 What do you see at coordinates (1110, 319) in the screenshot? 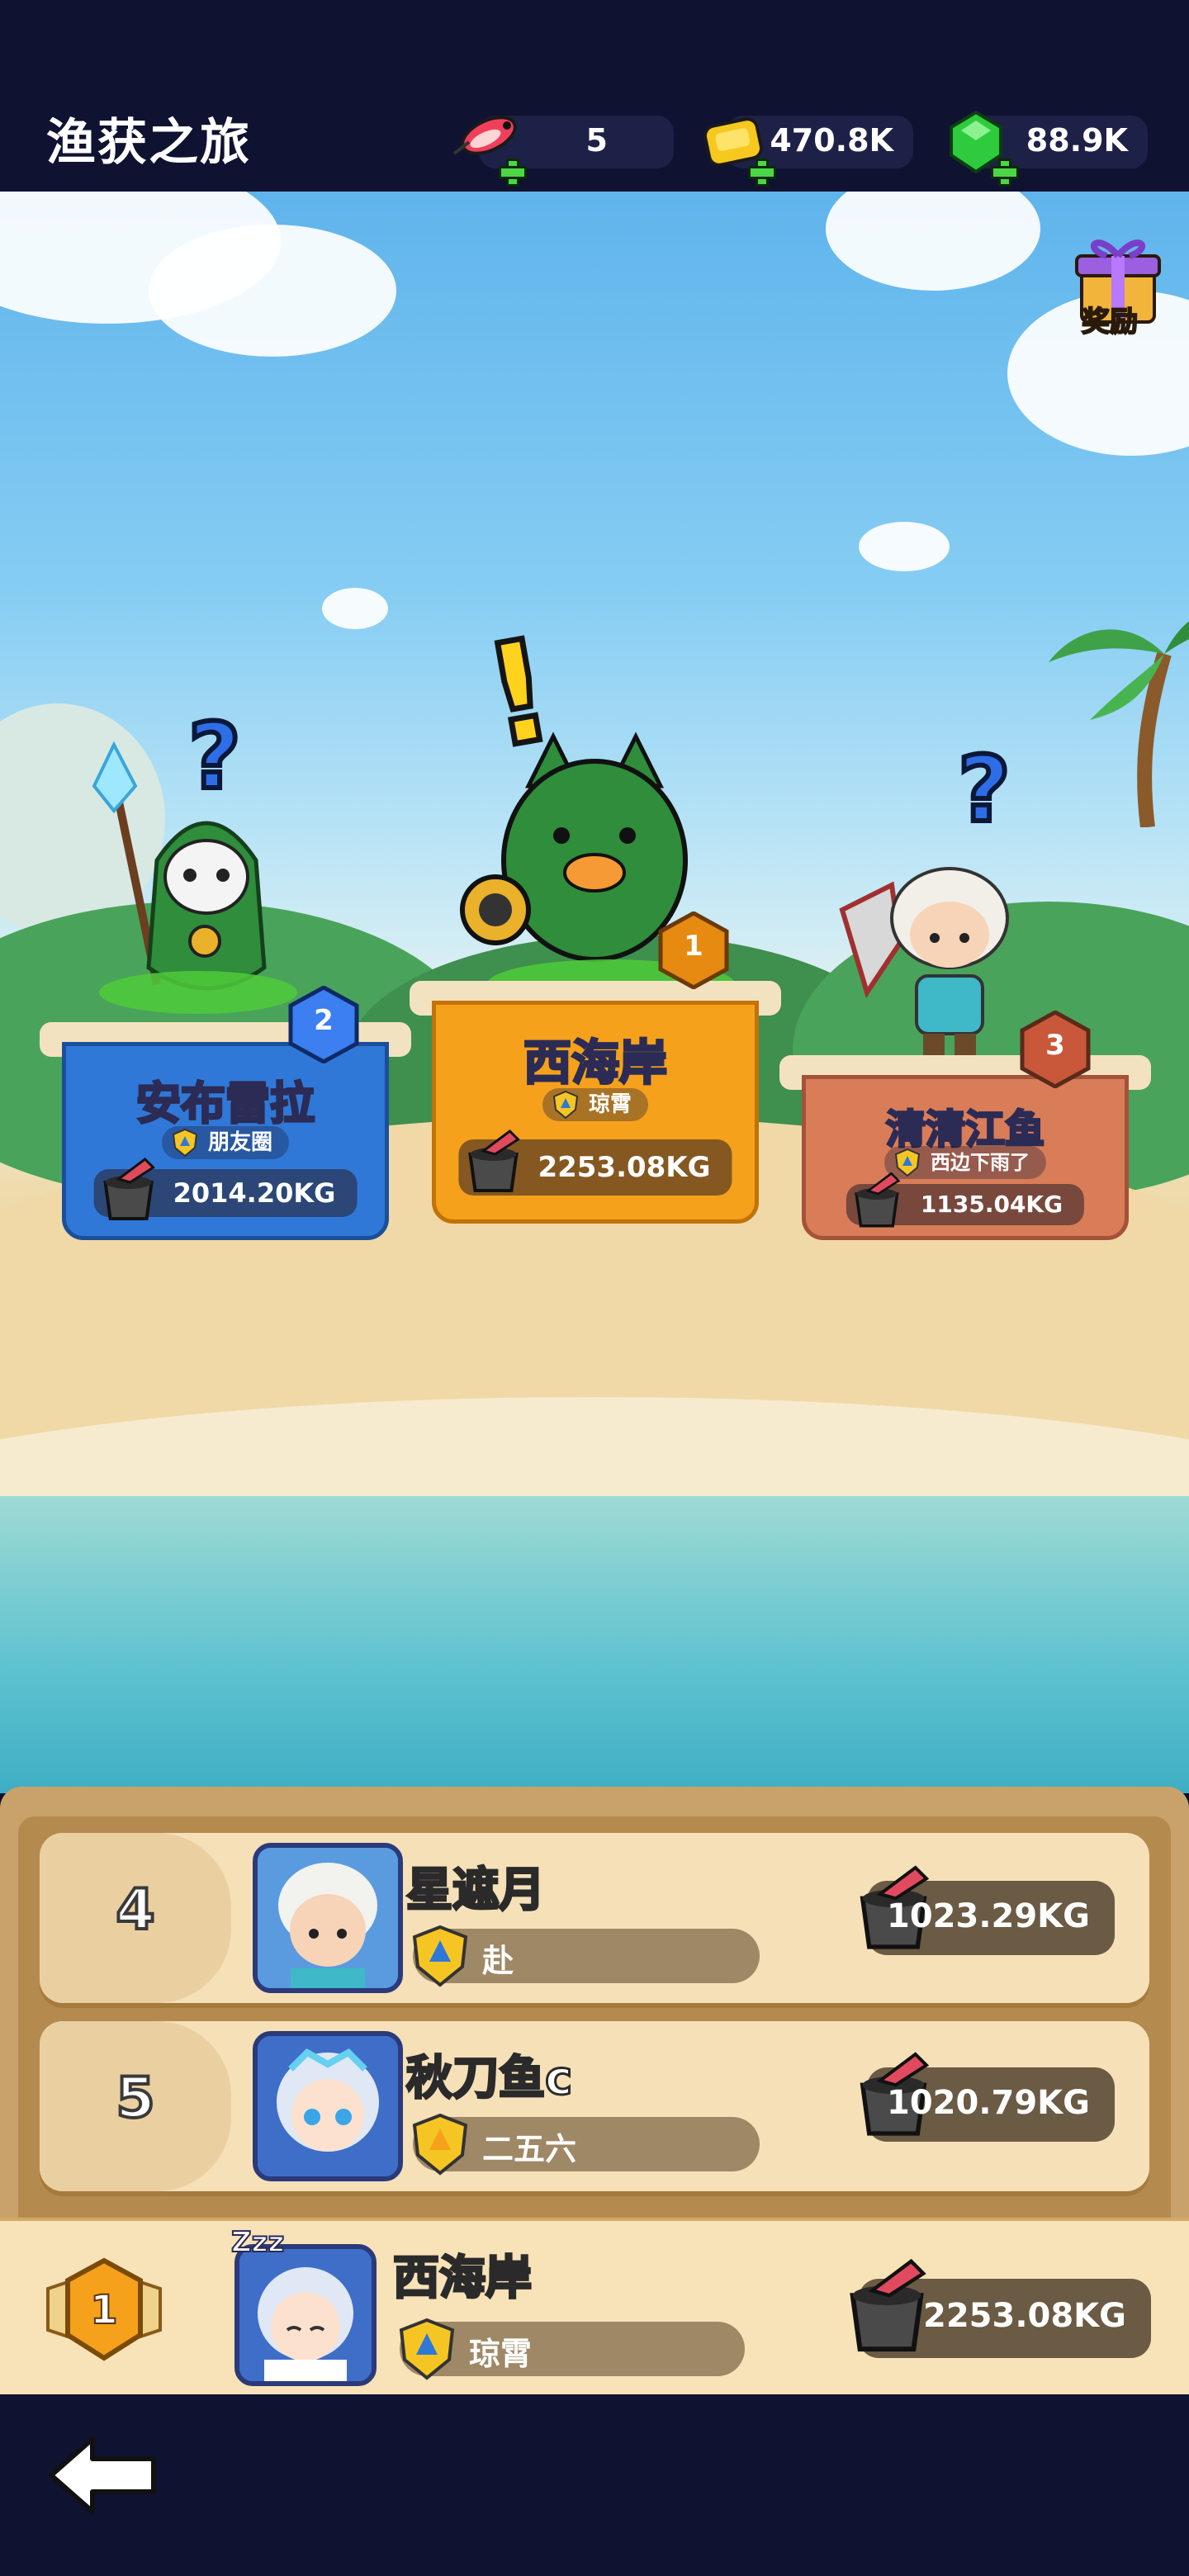
I see `reward-label: 奖励` at bounding box center [1110, 319].